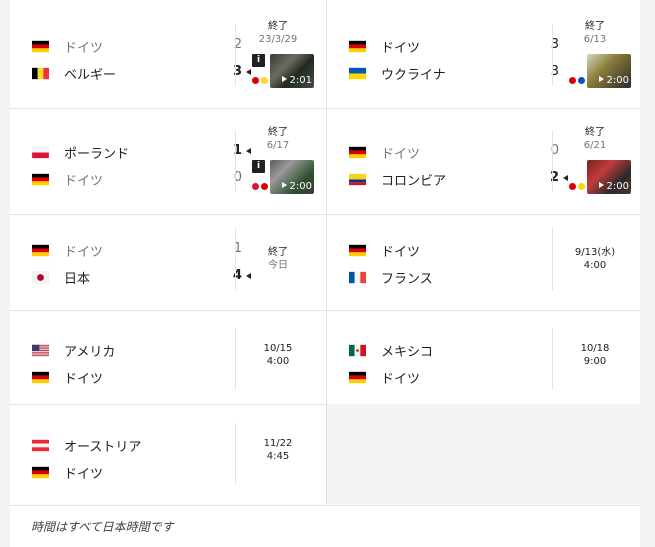  I want to click on match-card: メキシコ ドイツ 10/18 9:00, so click(484, 359).